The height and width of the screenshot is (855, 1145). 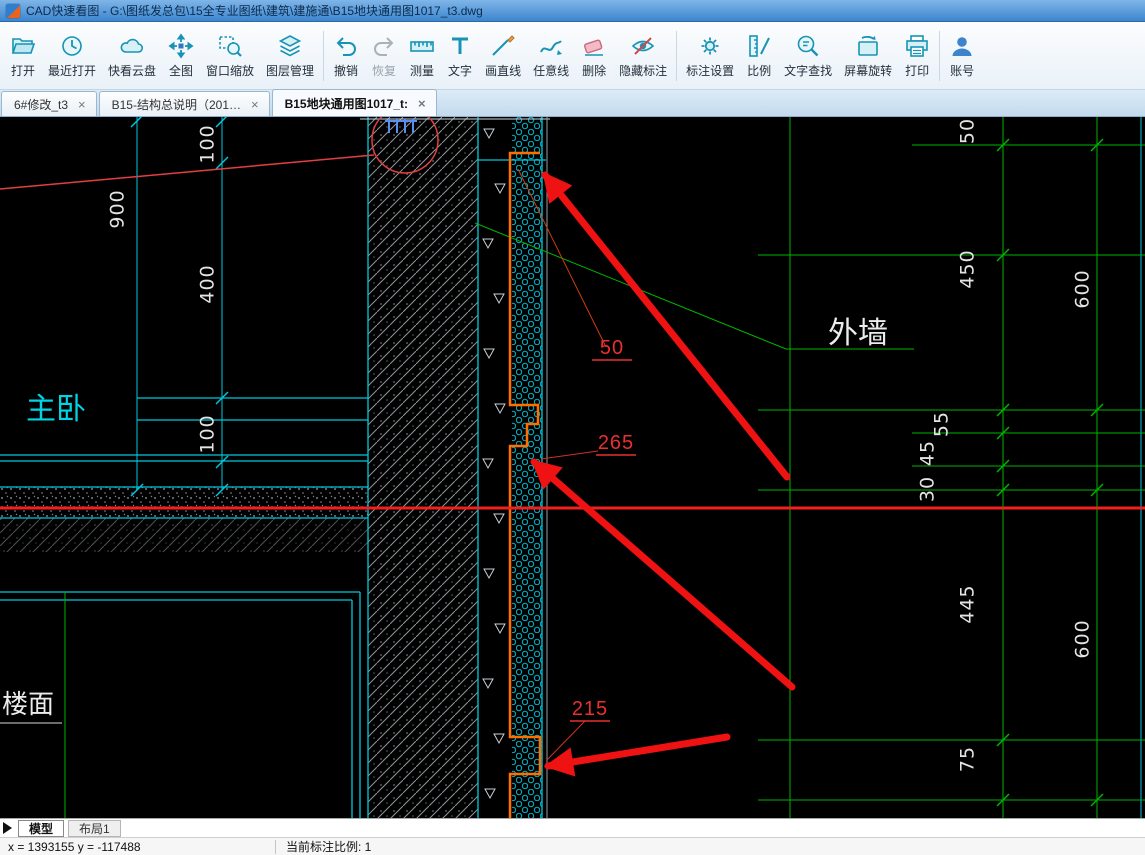 What do you see at coordinates (962, 46) in the screenshot?
I see `account-person-icon` at bounding box center [962, 46].